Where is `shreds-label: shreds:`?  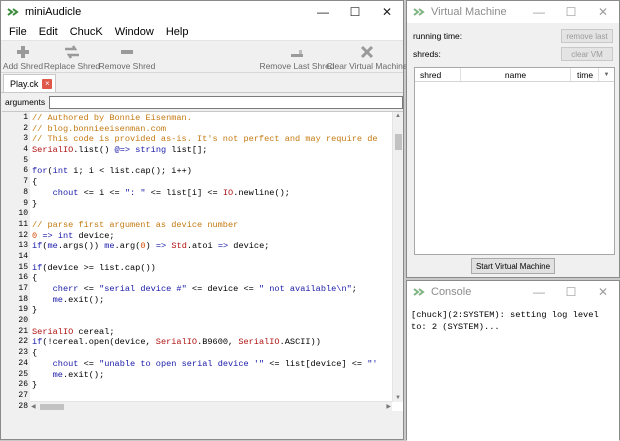
shreds-label: shreds: is located at coordinates (427, 54).